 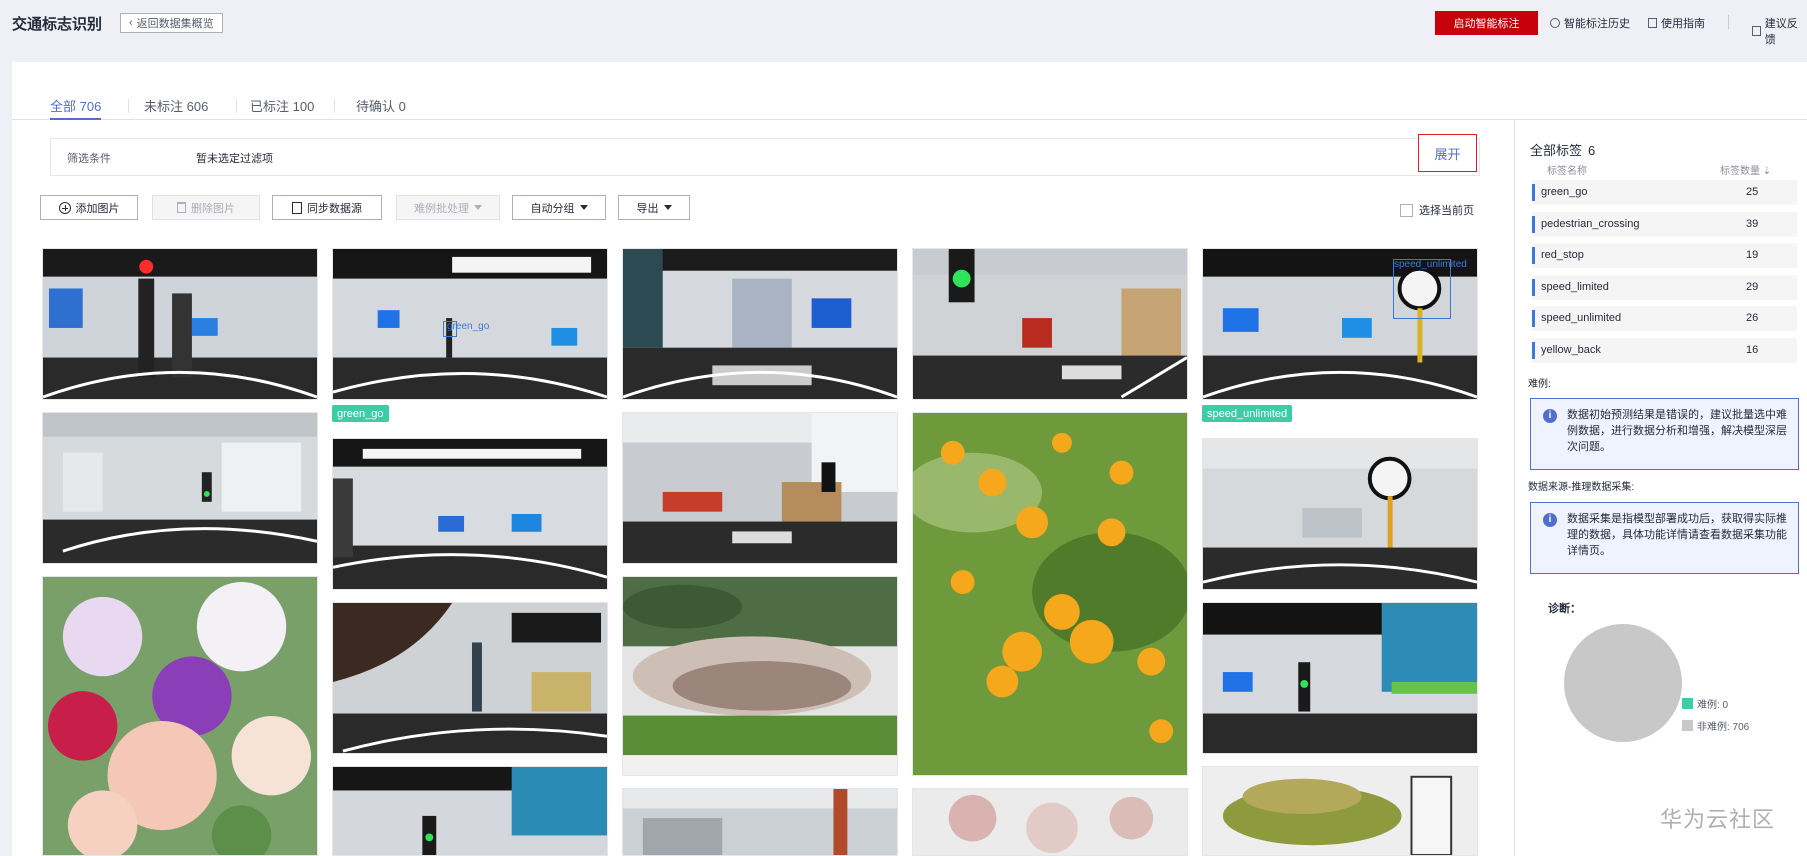 I want to click on bbox-label: speed_unlimited, so click(x=1430, y=264).